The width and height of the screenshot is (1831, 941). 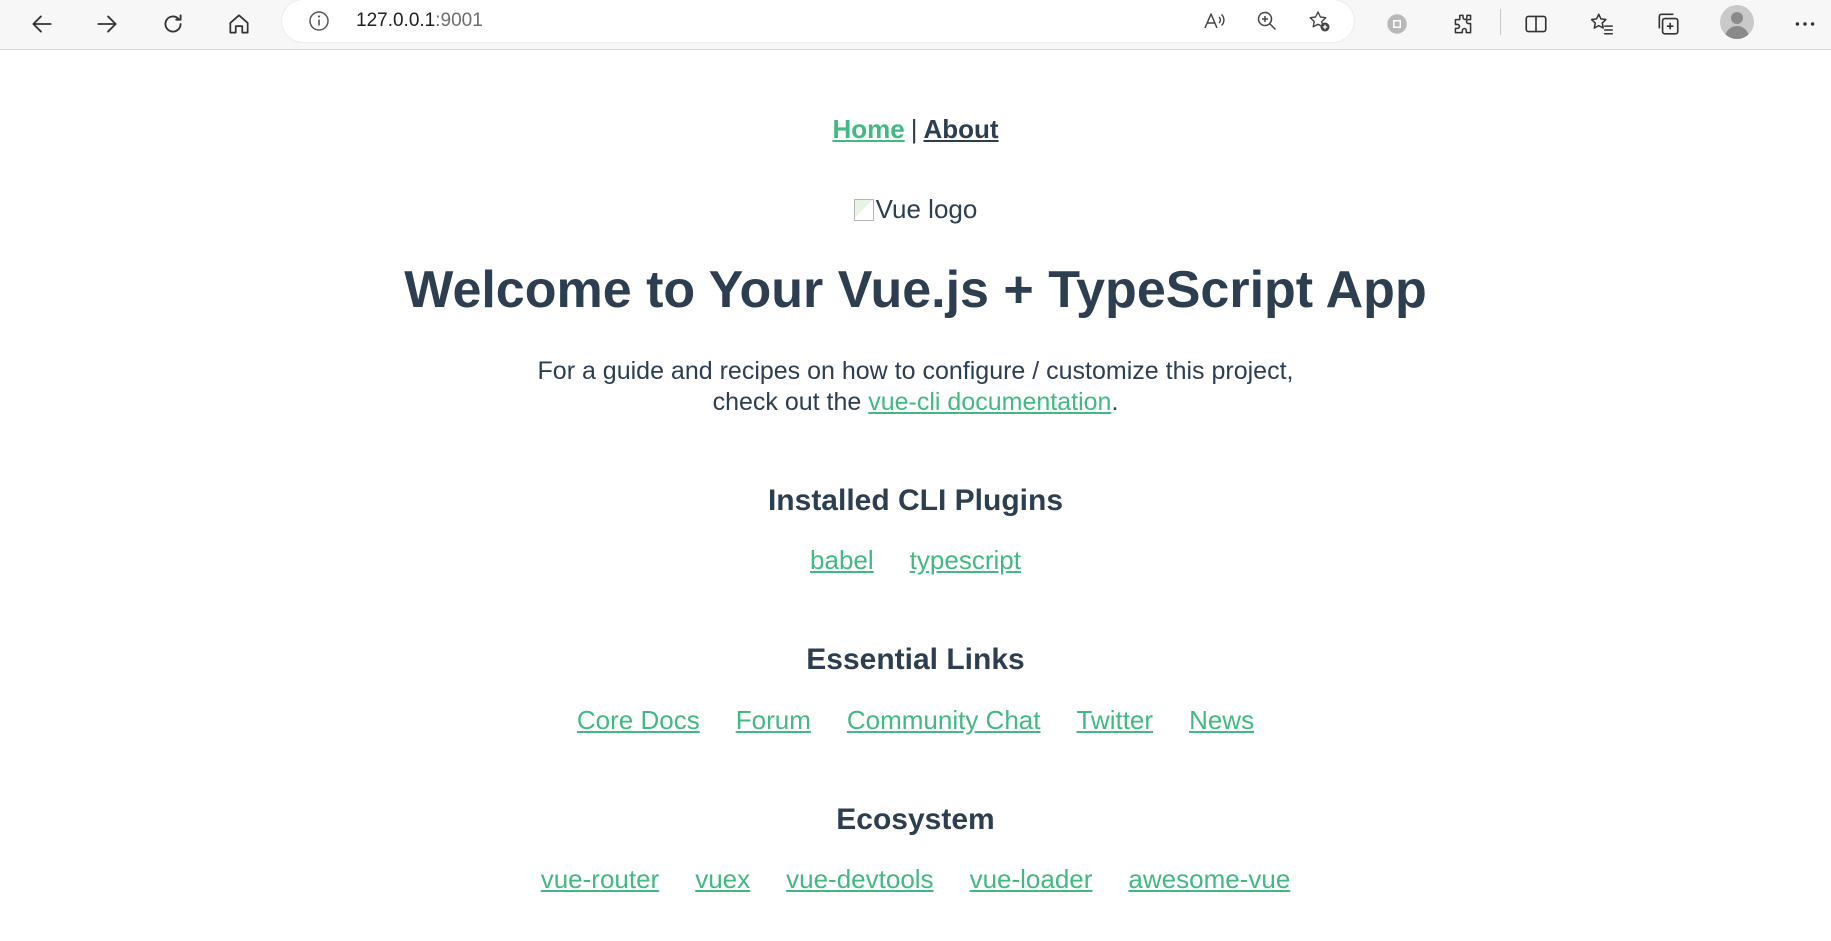 I want to click on split-screen-button, so click(x=1536, y=24).